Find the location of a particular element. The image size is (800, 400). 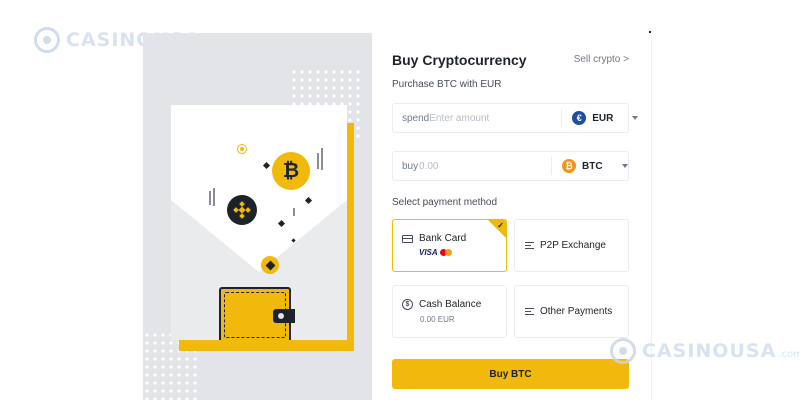

payment-option-row: P2P Exchange is located at coordinates (565, 245).